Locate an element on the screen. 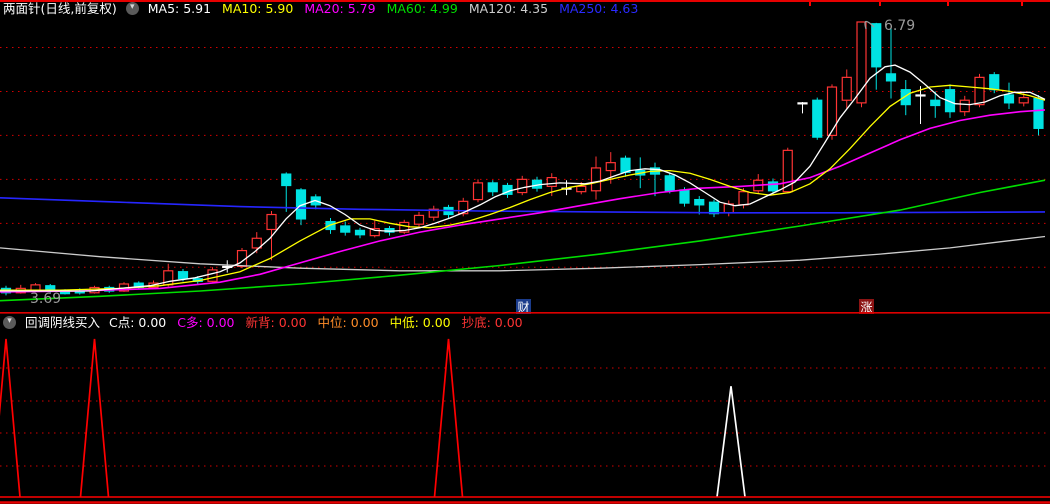 This screenshot has width=1050, height=504. legend-item: C多: 0.00 is located at coordinates (206, 322).